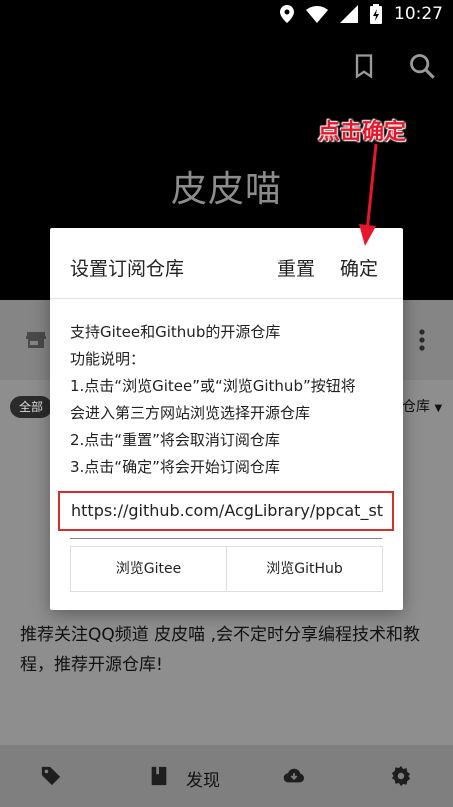 The height and width of the screenshot is (807, 453). Describe the element at coordinates (203, 778) in the screenshot. I see `nav-label-discover: 发现` at that location.